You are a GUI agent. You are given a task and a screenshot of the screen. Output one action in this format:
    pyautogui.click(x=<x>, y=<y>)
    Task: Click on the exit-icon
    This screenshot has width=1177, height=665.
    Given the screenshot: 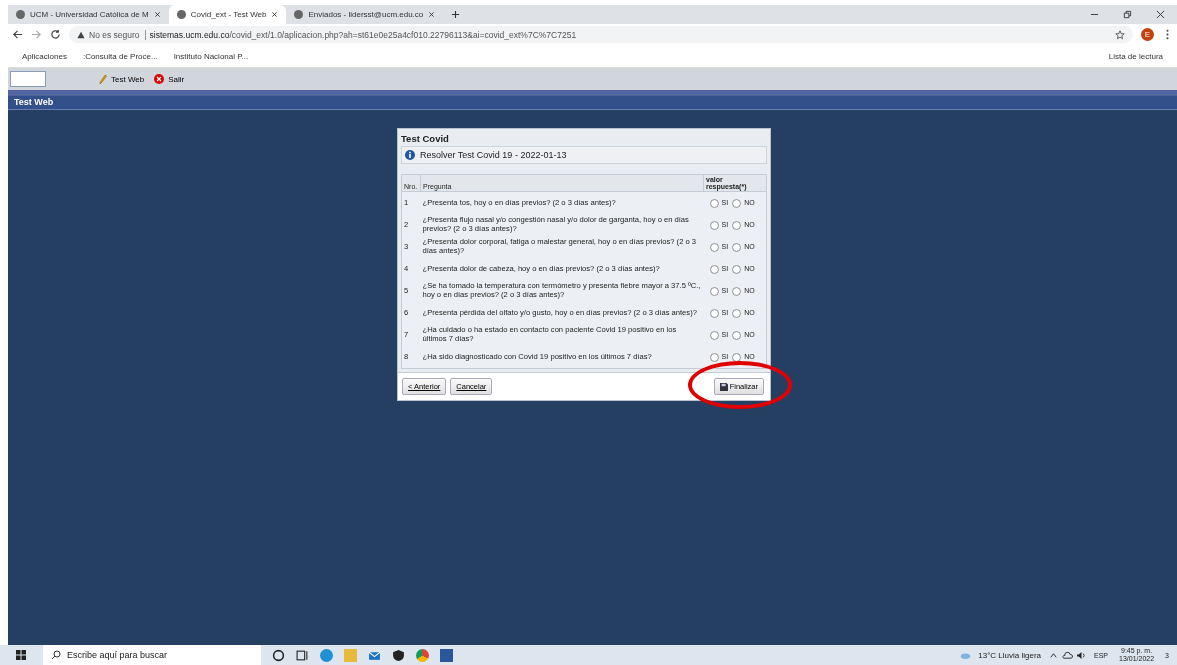 What is the action you would take?
    pyautogui.click(x=159, y=79)
    